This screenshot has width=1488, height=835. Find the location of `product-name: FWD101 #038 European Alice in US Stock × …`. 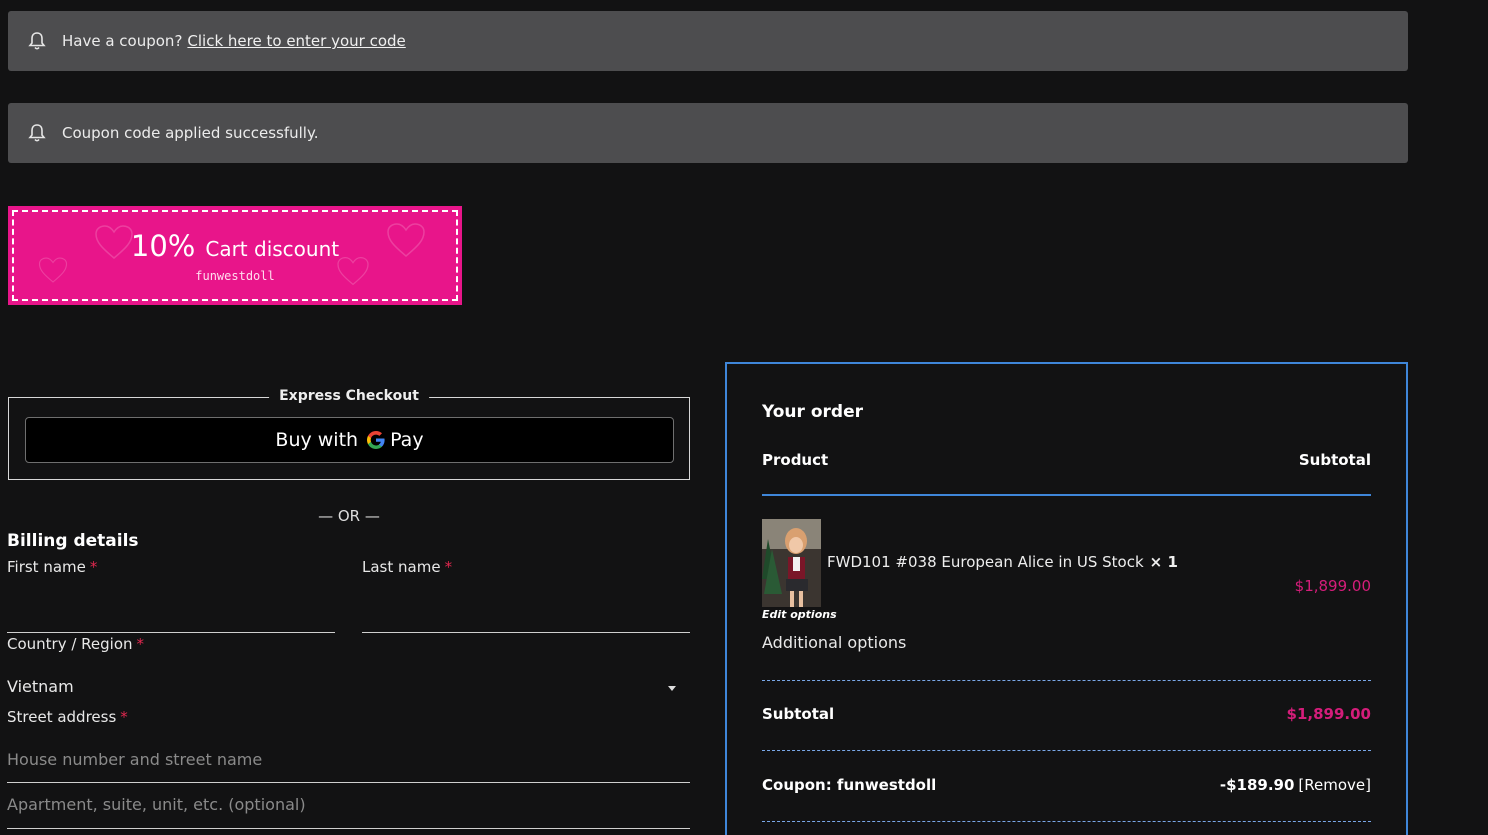

product-name: FWD101 #038 European Alice in US Stock × … is located at coordinates (1002, 562).